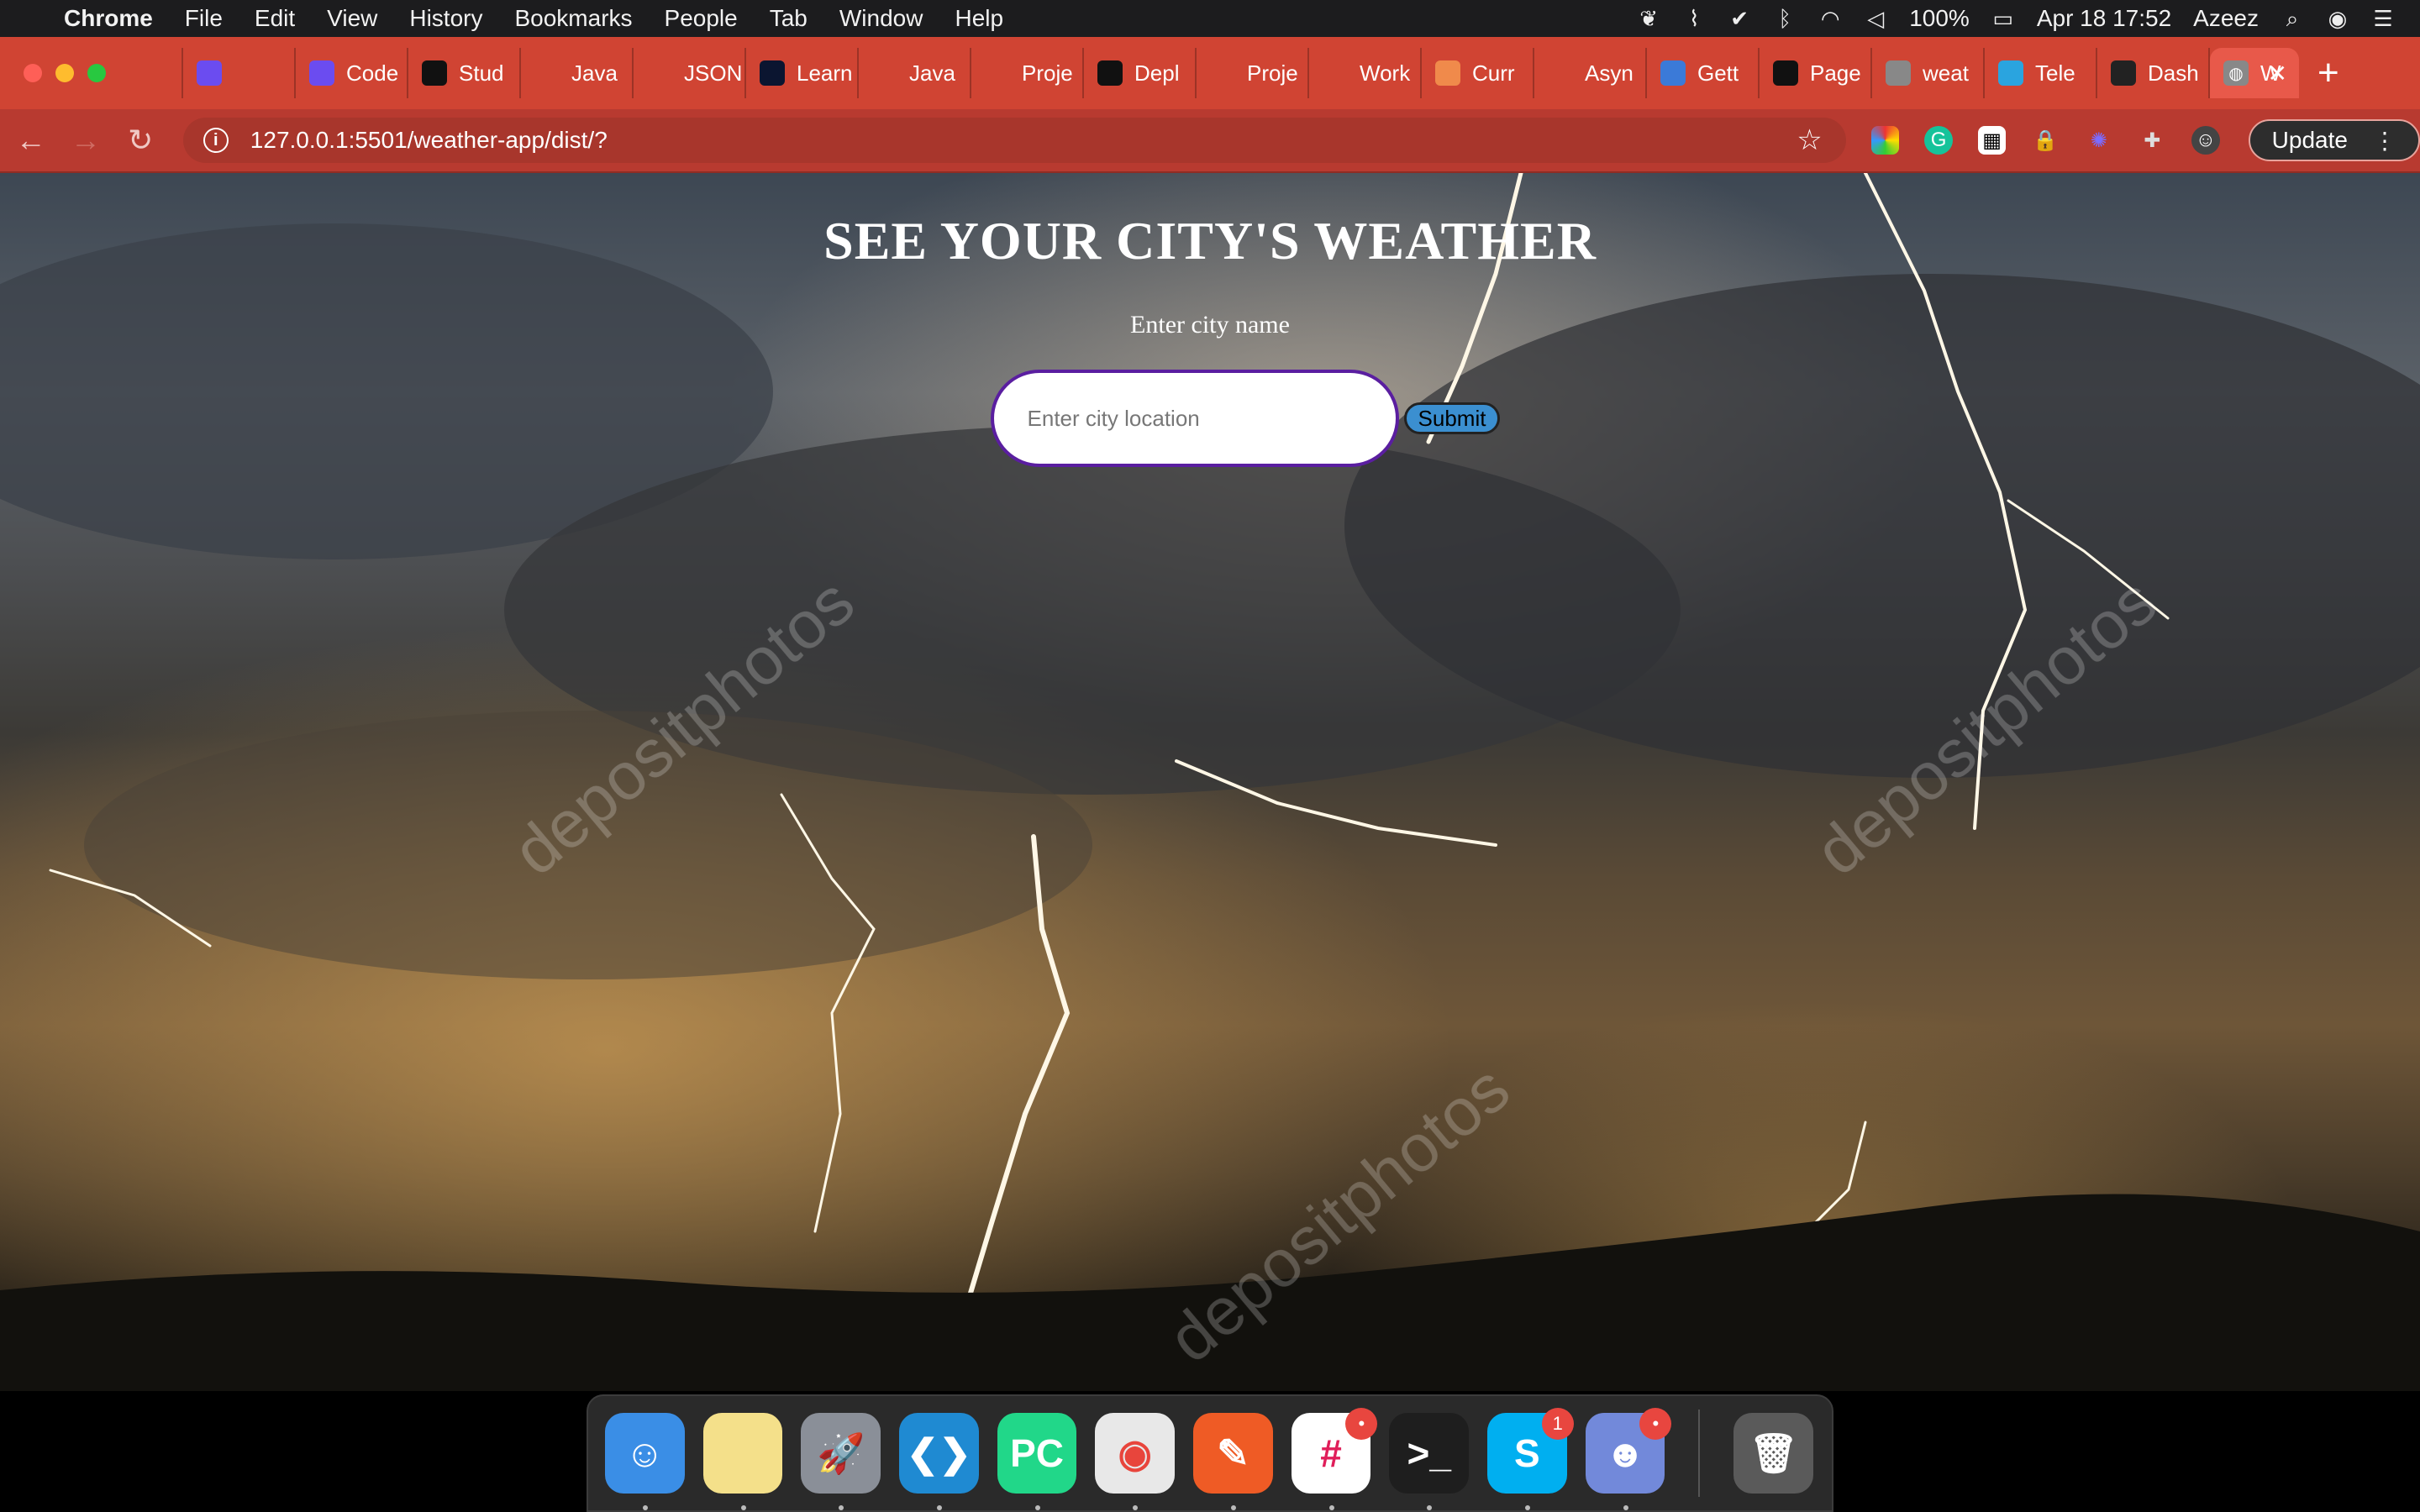  Describe the element at coordinates (1628, 1459) in the screenshot. I see `dock-discord-icon: ☻ •` at that location.